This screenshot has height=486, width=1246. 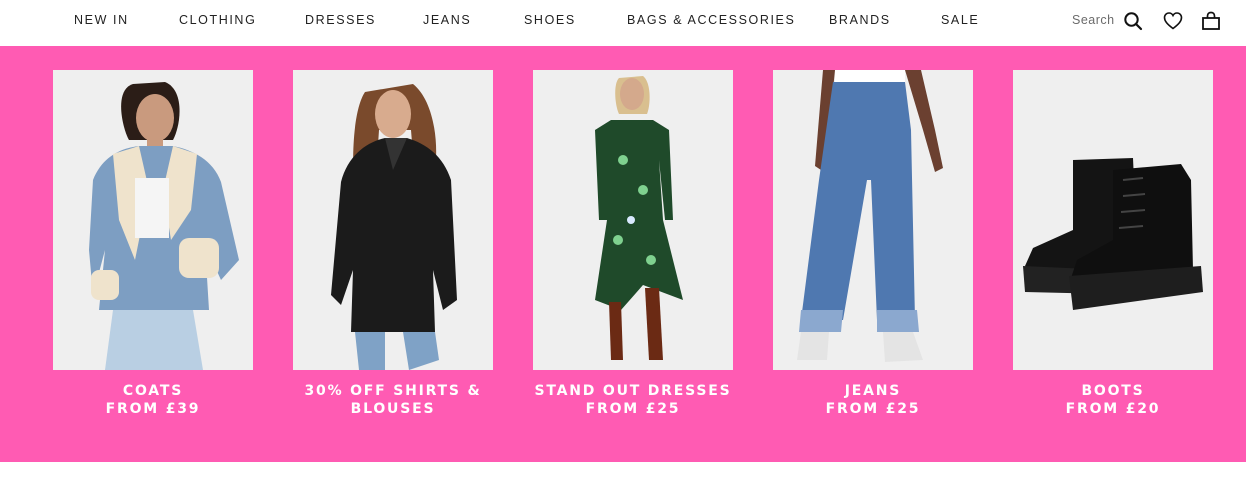 I want to click on category-tile-dresses: STAND OUT DRESSES FROM £25, so click(x=633, y=244).